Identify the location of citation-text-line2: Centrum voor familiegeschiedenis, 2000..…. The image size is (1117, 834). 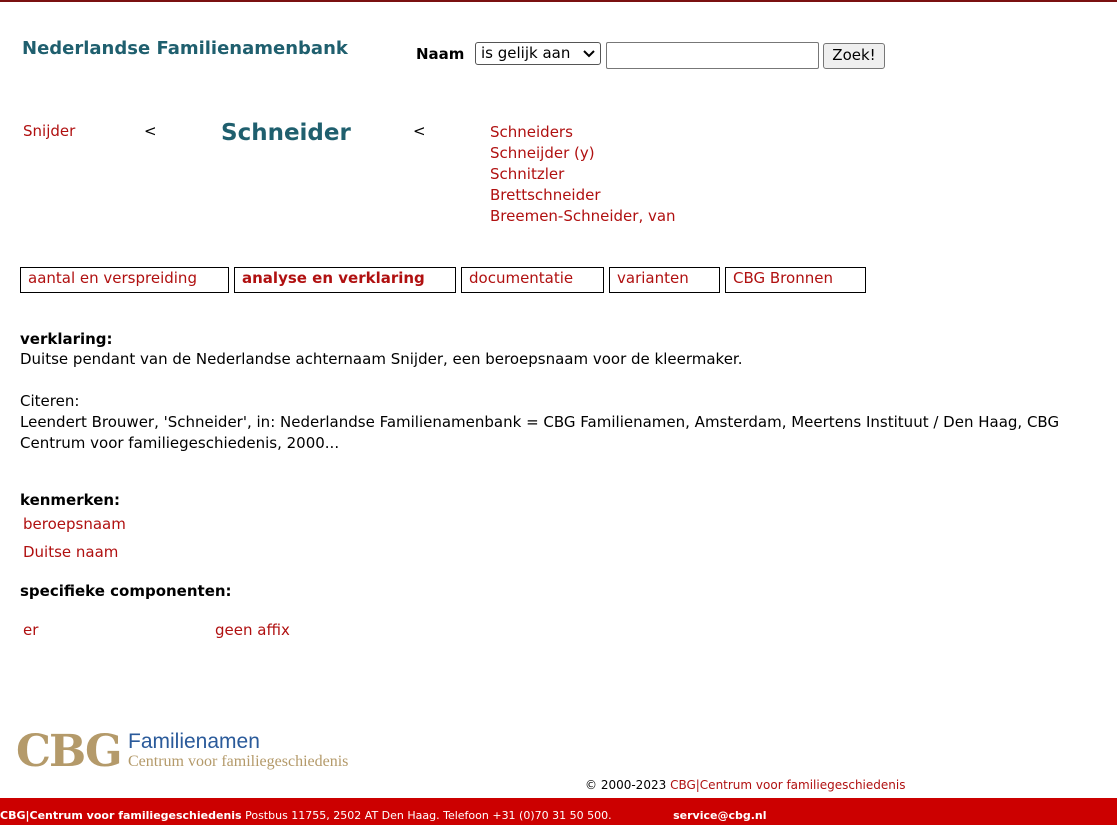
(180, 443).